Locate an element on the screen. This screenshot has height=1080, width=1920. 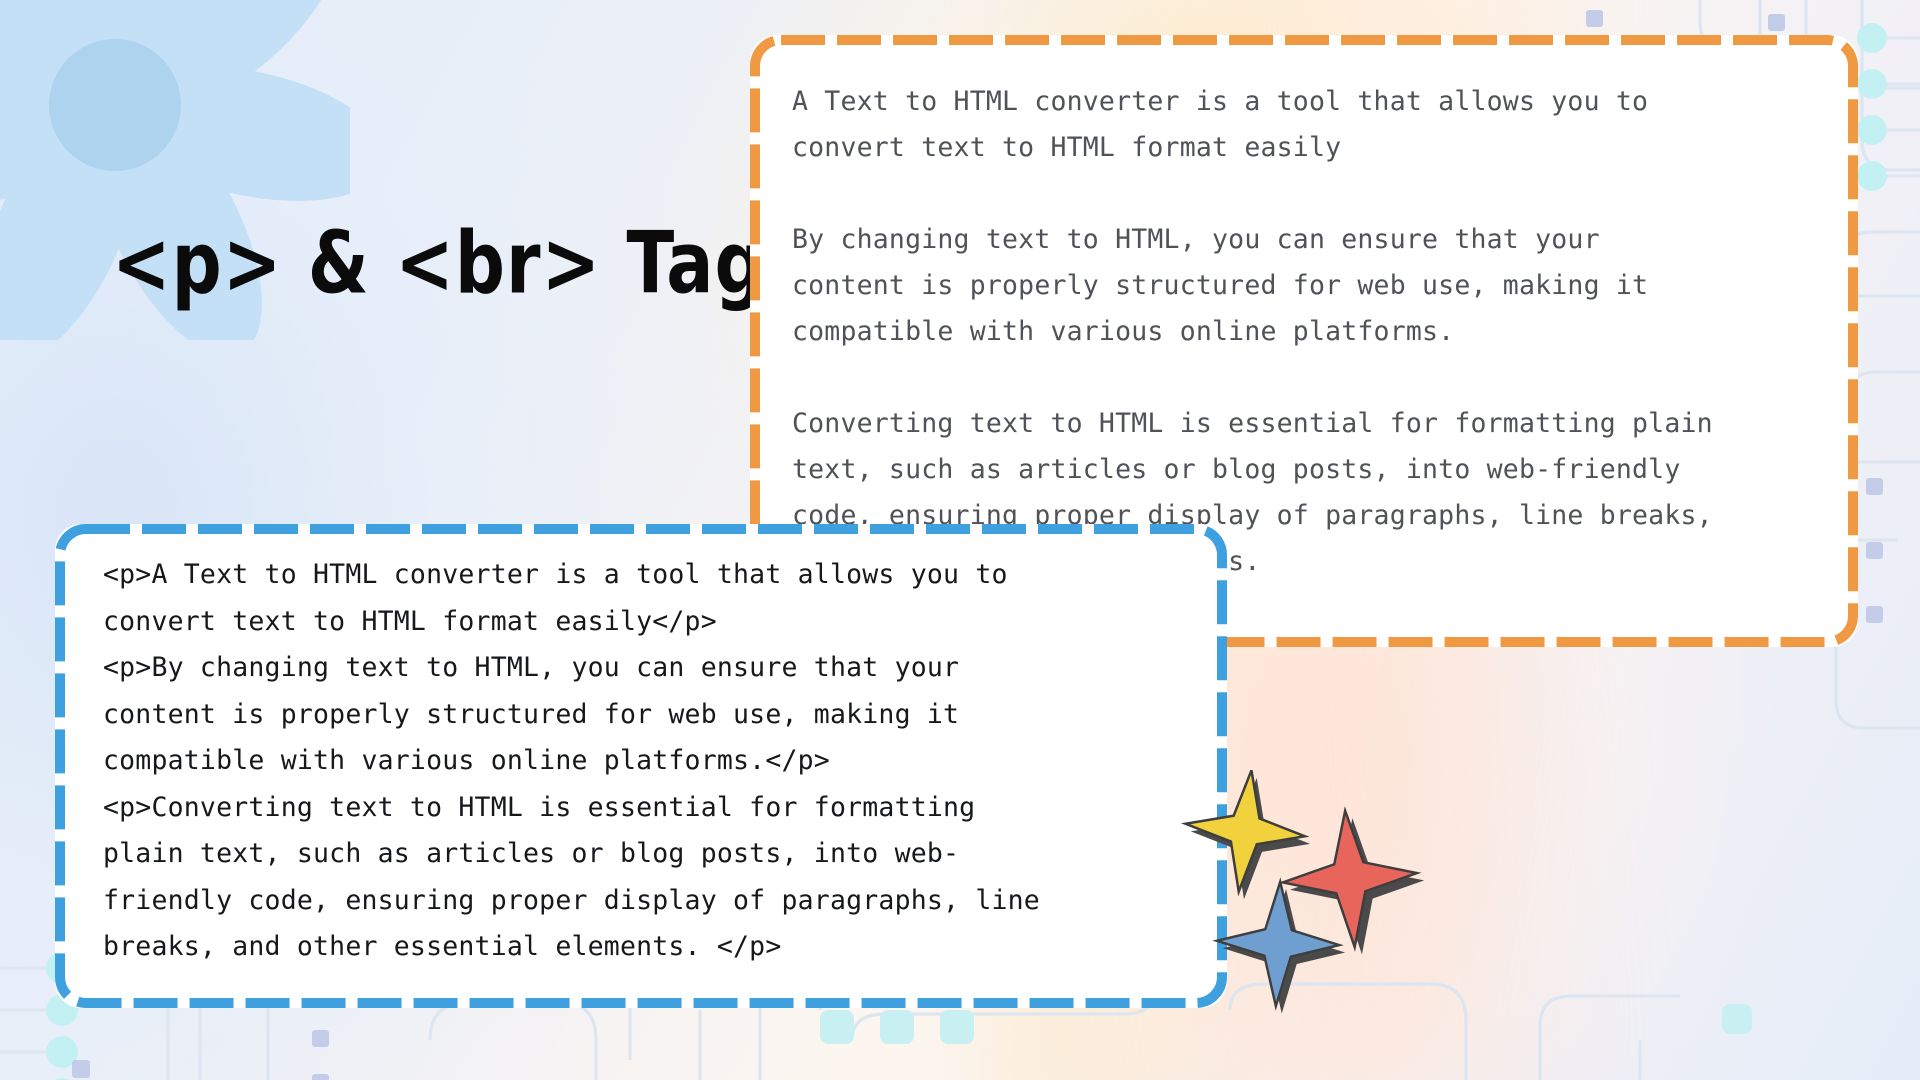
blue-star is located at coordinates (1280, 947).